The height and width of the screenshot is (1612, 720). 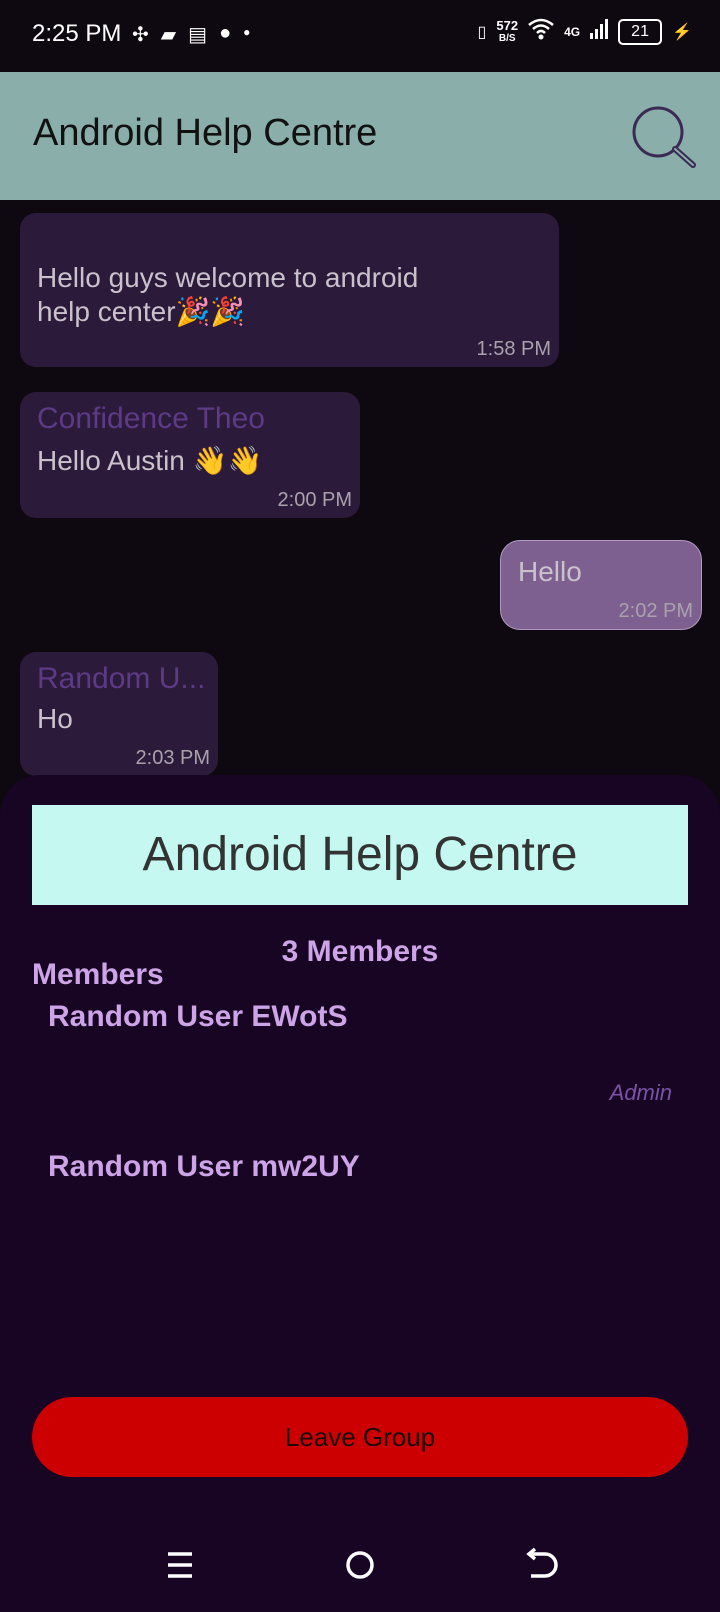 What do you see at coordinates (640, 1092) in the screenshot?
I see `admin-badge: Admin` at bounding box center [640, 1092].